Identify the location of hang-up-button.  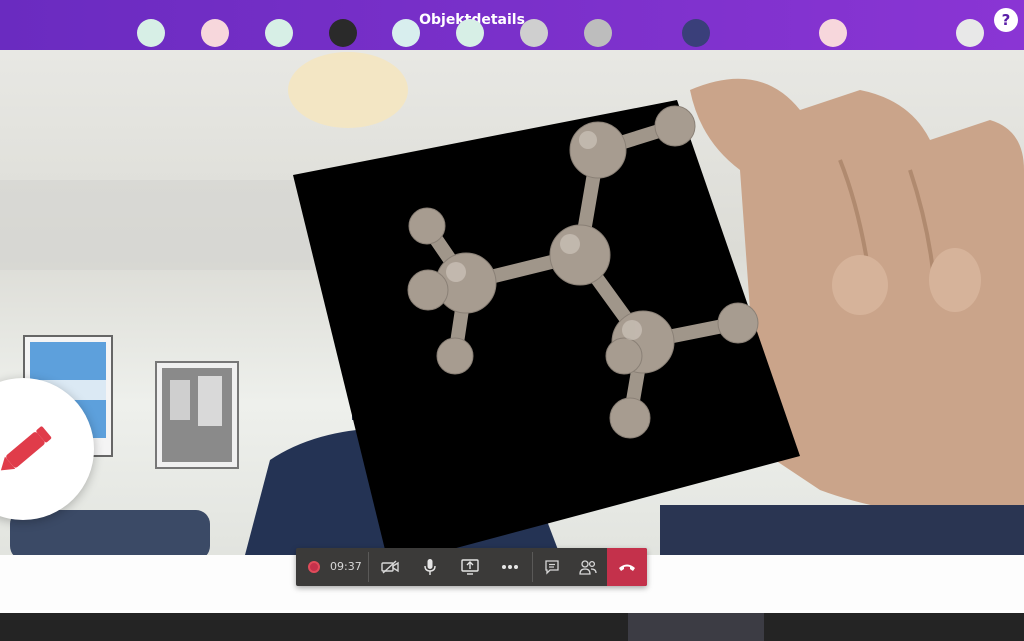
(627, 567).